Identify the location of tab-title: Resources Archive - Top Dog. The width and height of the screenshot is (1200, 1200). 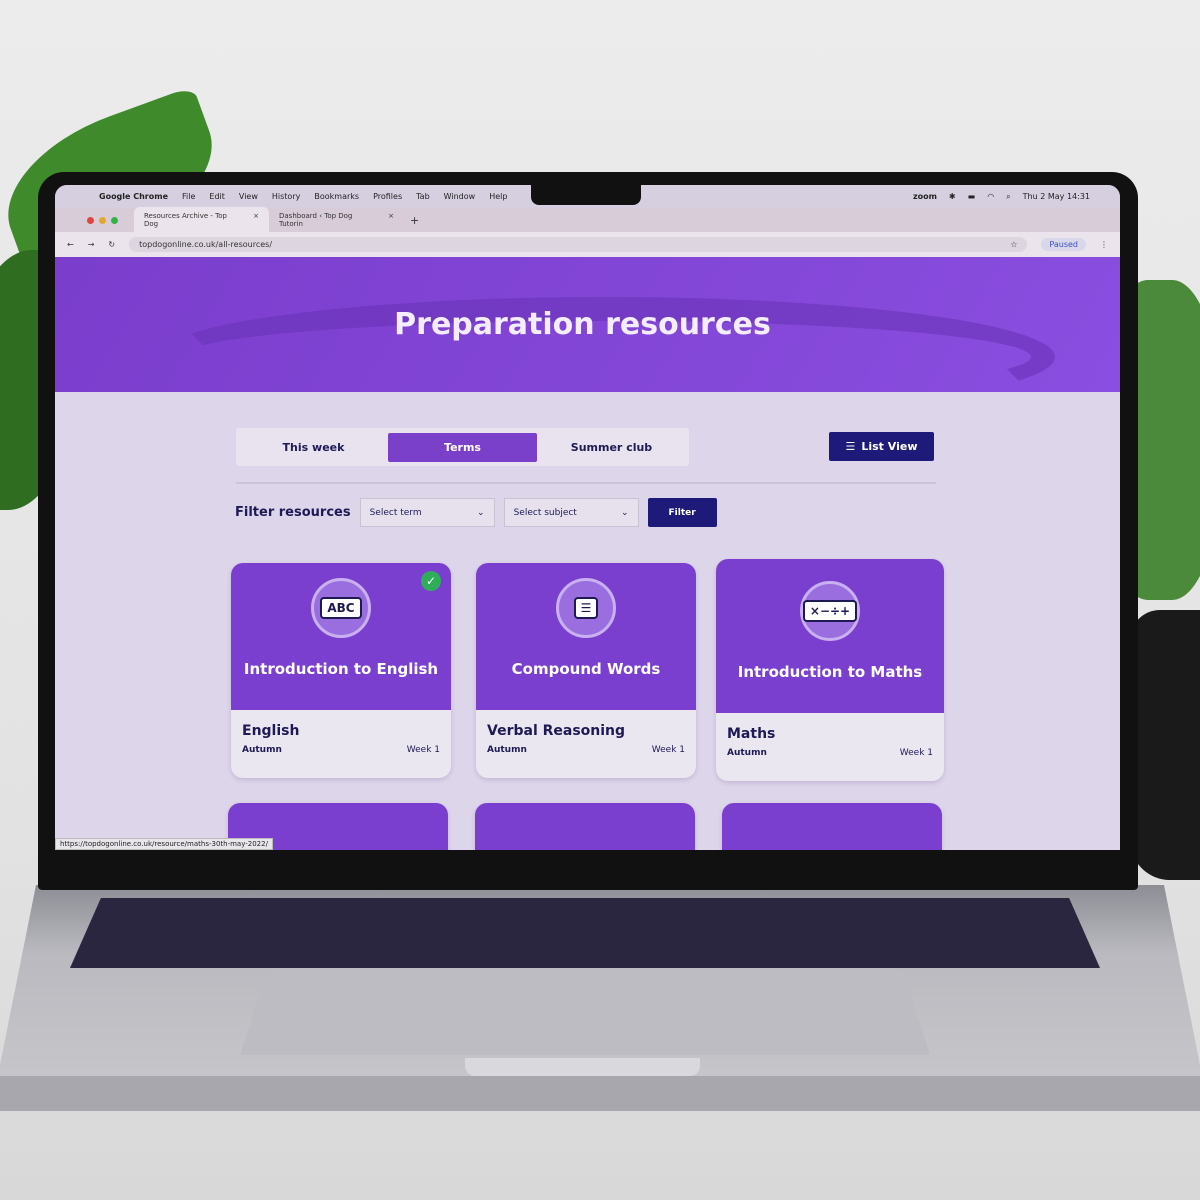
(185, 220).